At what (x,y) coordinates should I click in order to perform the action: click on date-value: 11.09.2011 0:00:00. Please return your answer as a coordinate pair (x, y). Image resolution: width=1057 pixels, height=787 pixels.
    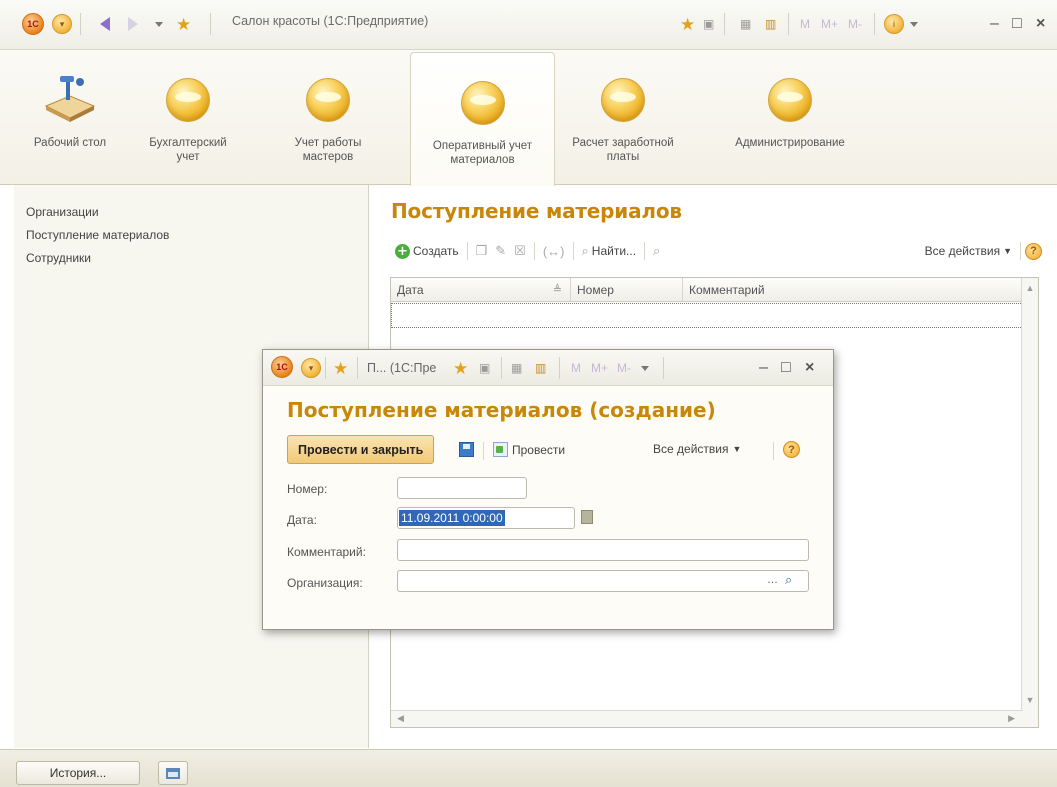
    Looking at the image, I should click on (452, 518).